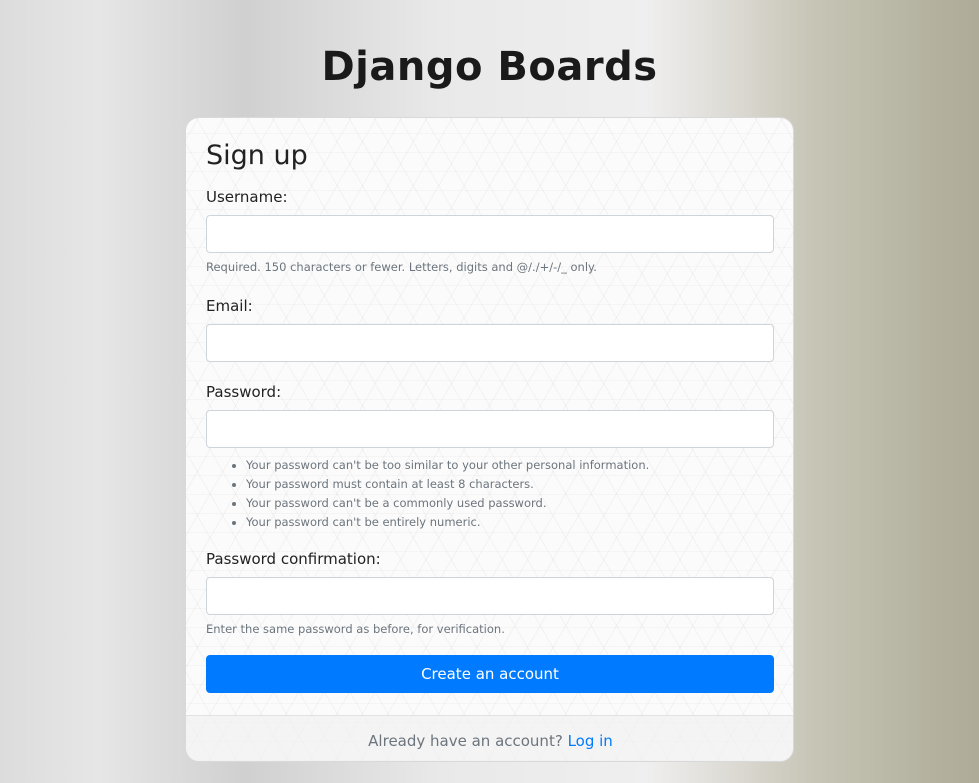 The width and height of the screenshot is (979, 783). What do you see at coordinates (490, 596) in the screenshot?
I see `password-confirmation-input` at bounding box center [490, 596].